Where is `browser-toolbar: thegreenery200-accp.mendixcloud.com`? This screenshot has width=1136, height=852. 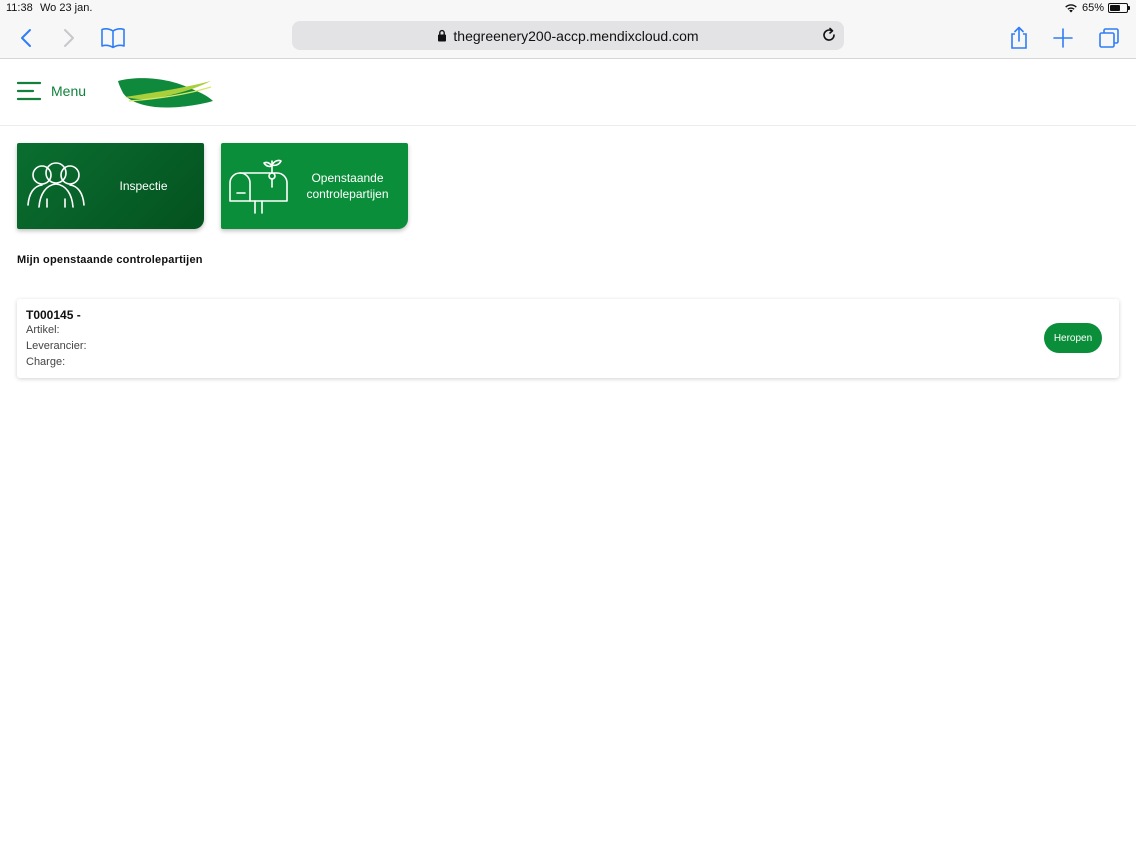 browser-toolbar: thegreenery200-accp.mendixcloud.com is located at coordinates (568, 38).